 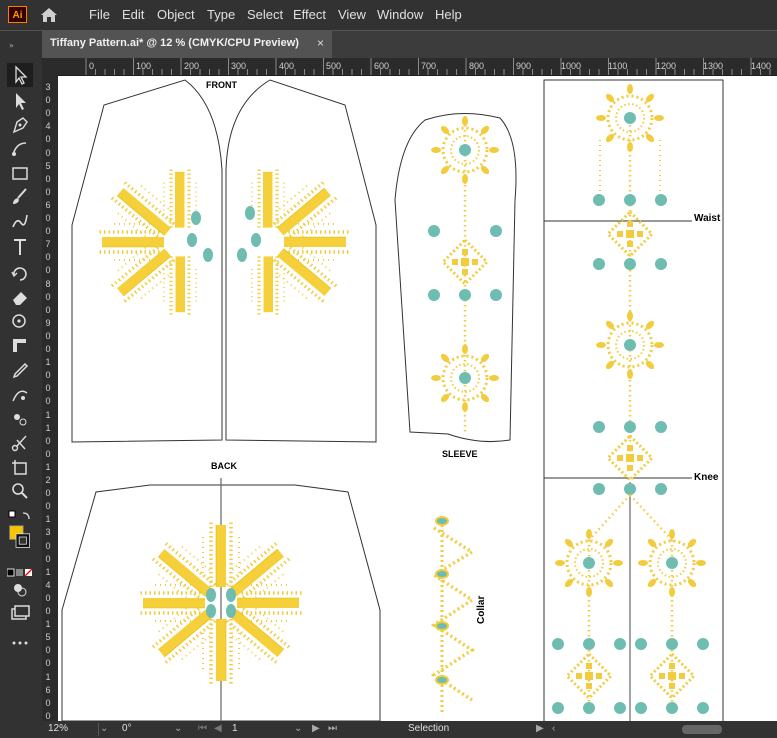 What do you see at coordinates (104, 729) in the screenshot?
I see `zoom-dropdown-icon: ⌄` at bounding box center [104, 729].